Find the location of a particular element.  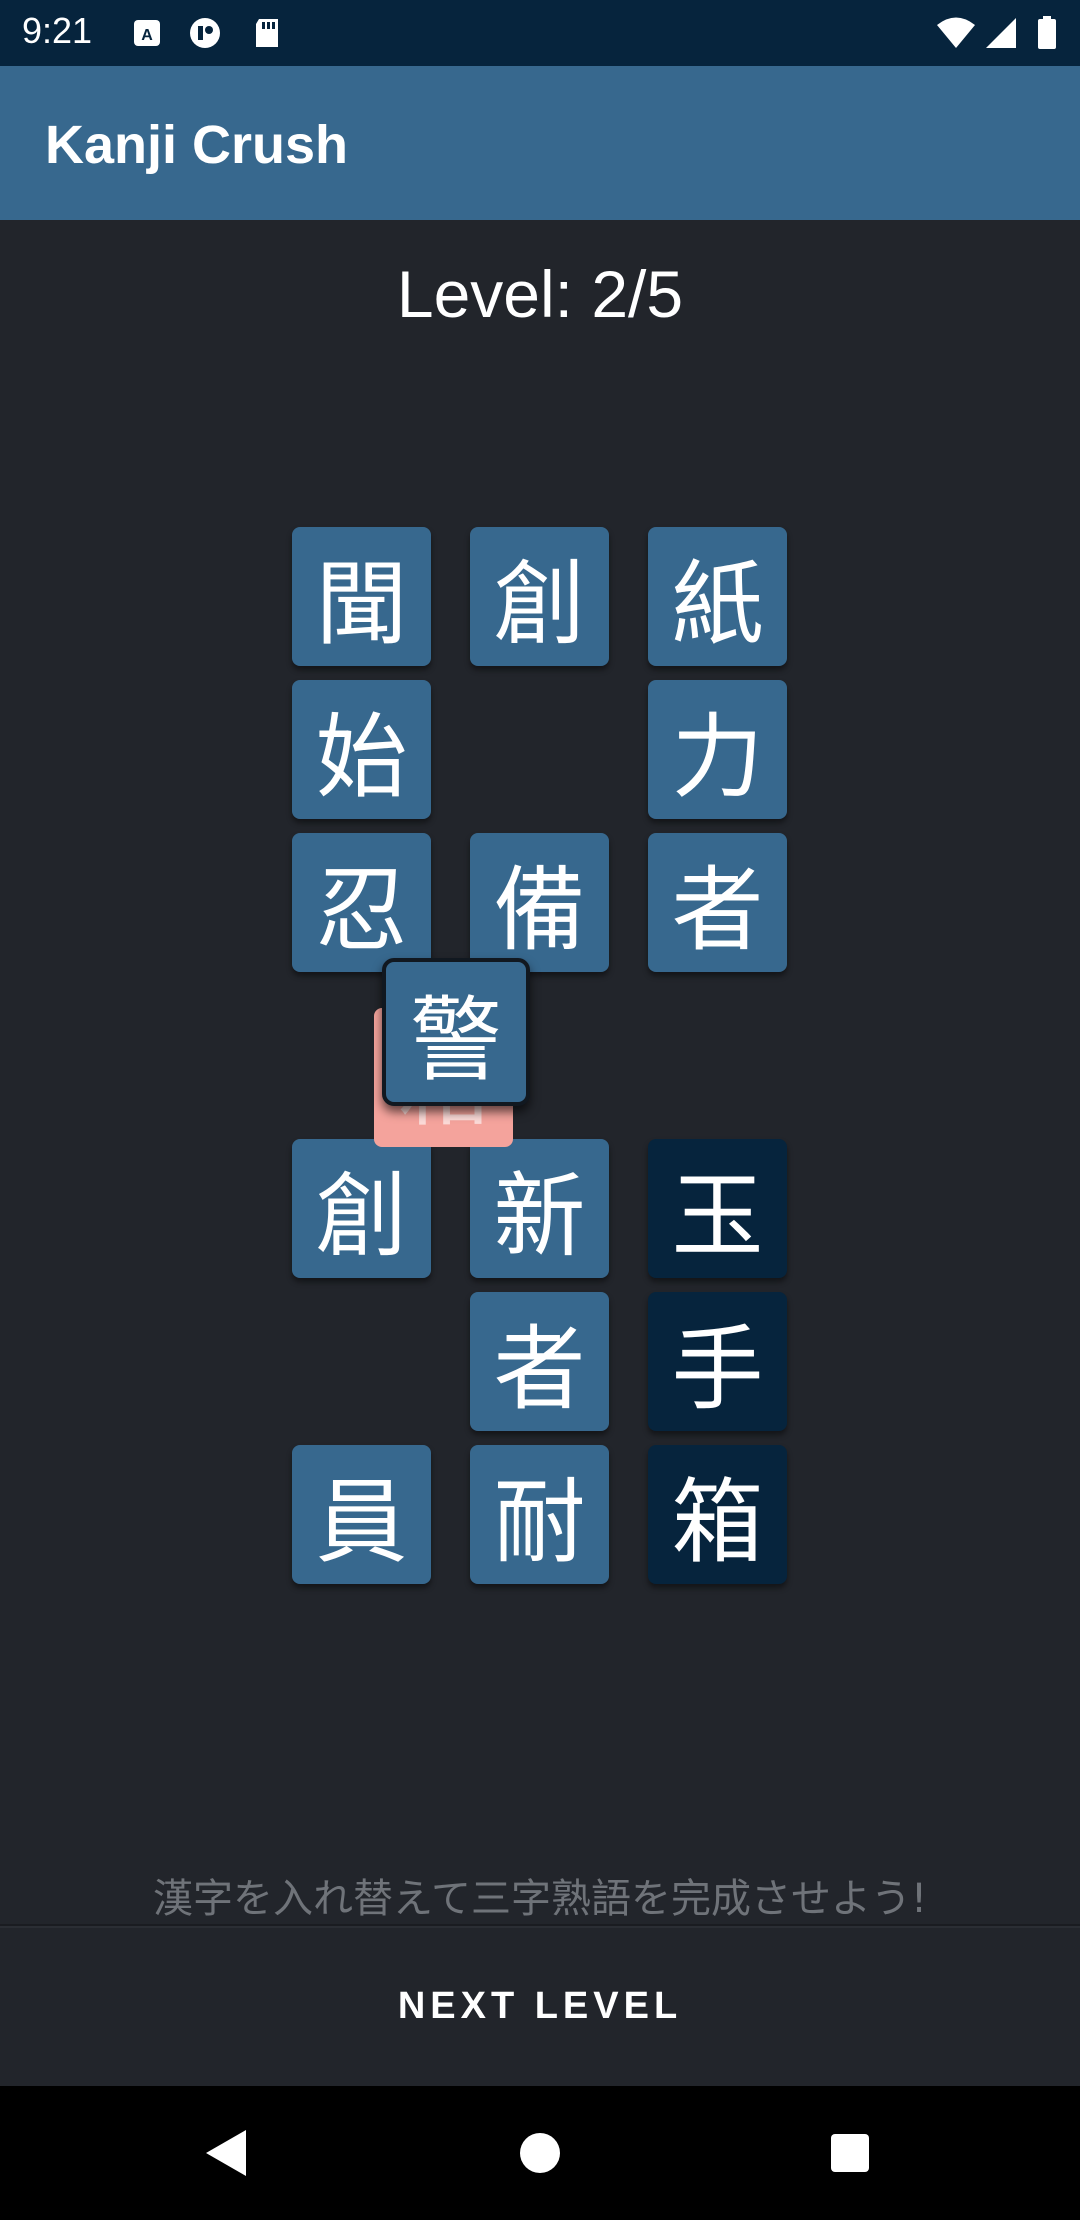

recents-icon is located at coordinates (850, 2153).